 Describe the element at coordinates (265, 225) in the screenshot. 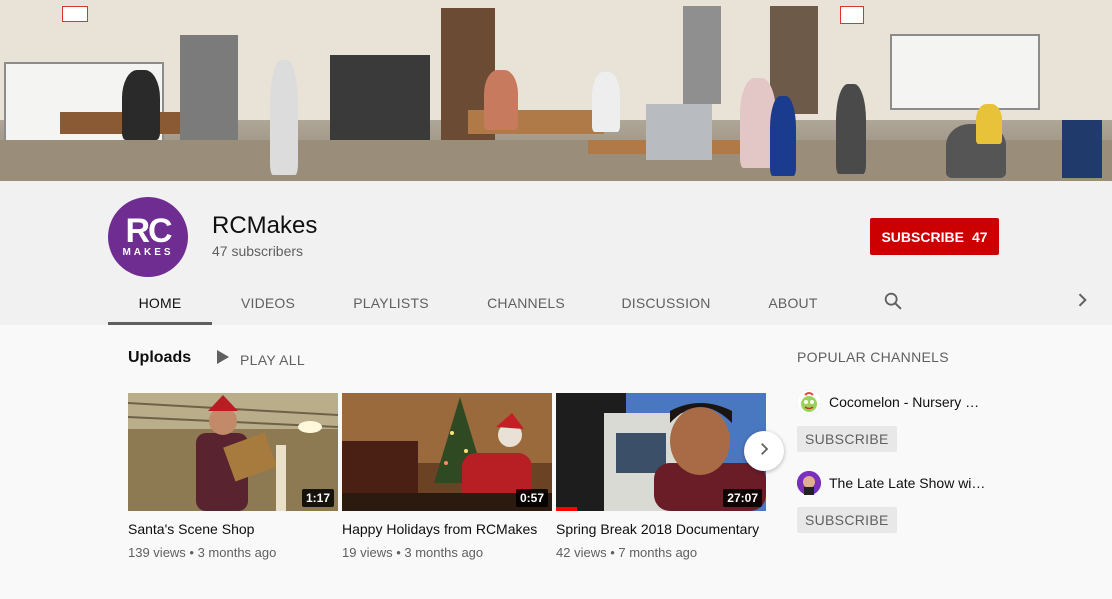

I see `channel-name: RCMakes` at that location.